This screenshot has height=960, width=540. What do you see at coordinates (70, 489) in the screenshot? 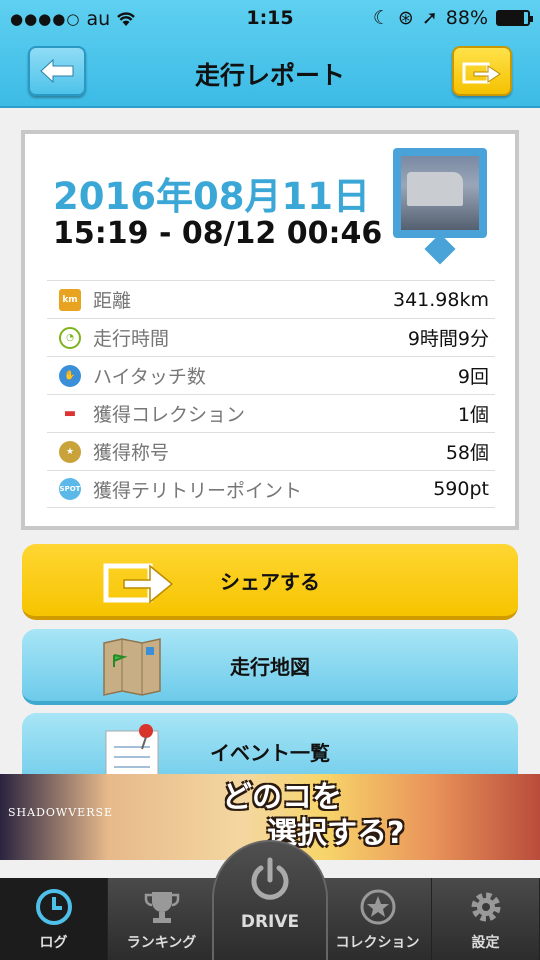
I see `spot-icon: SPOT` at bounding box center [70, 489].